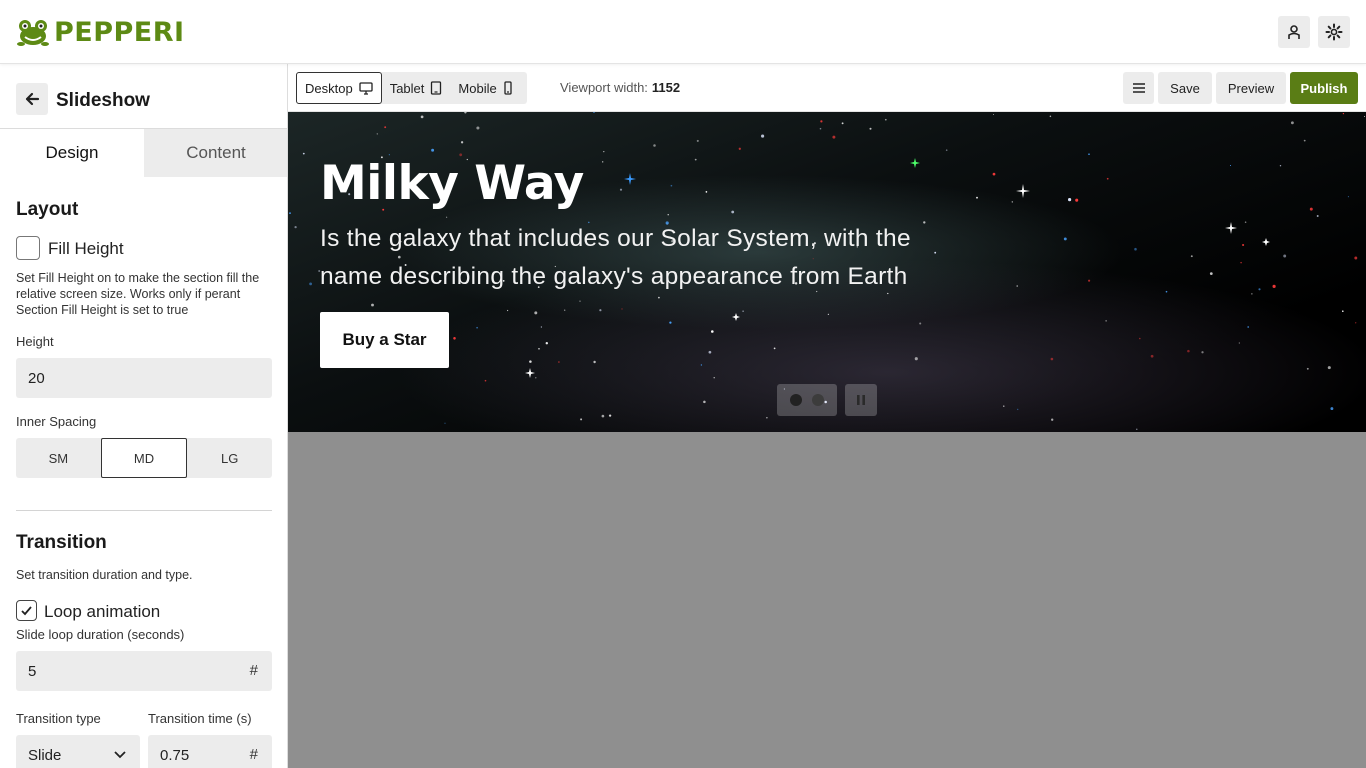 The image size is (1366, 768). I want to click on device-tablet-button: Tablet, so click(416, 88).